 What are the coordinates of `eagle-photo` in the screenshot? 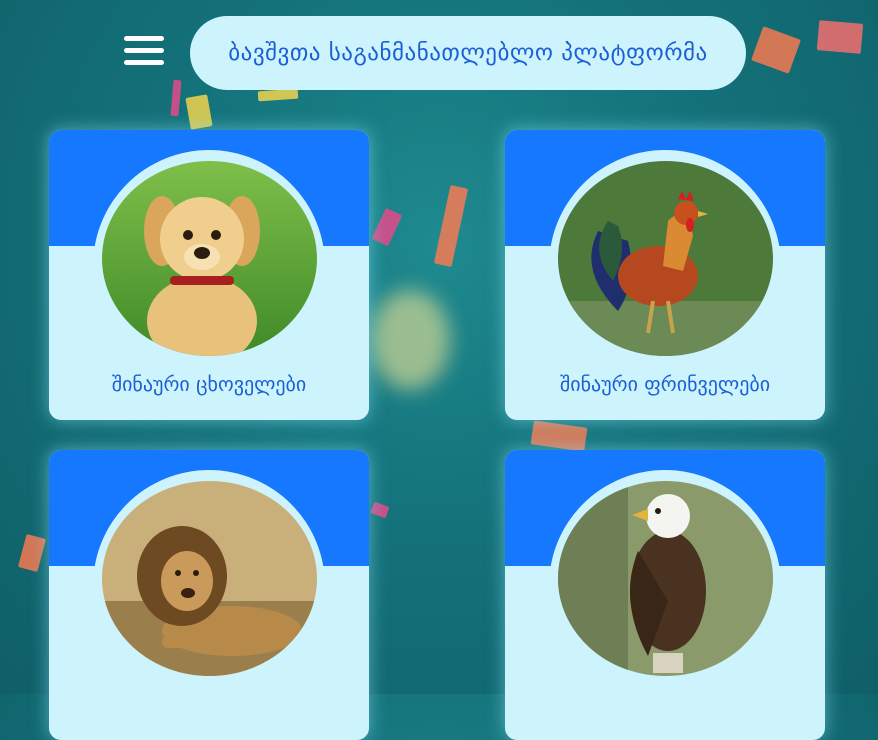 It's located at (665, 578).